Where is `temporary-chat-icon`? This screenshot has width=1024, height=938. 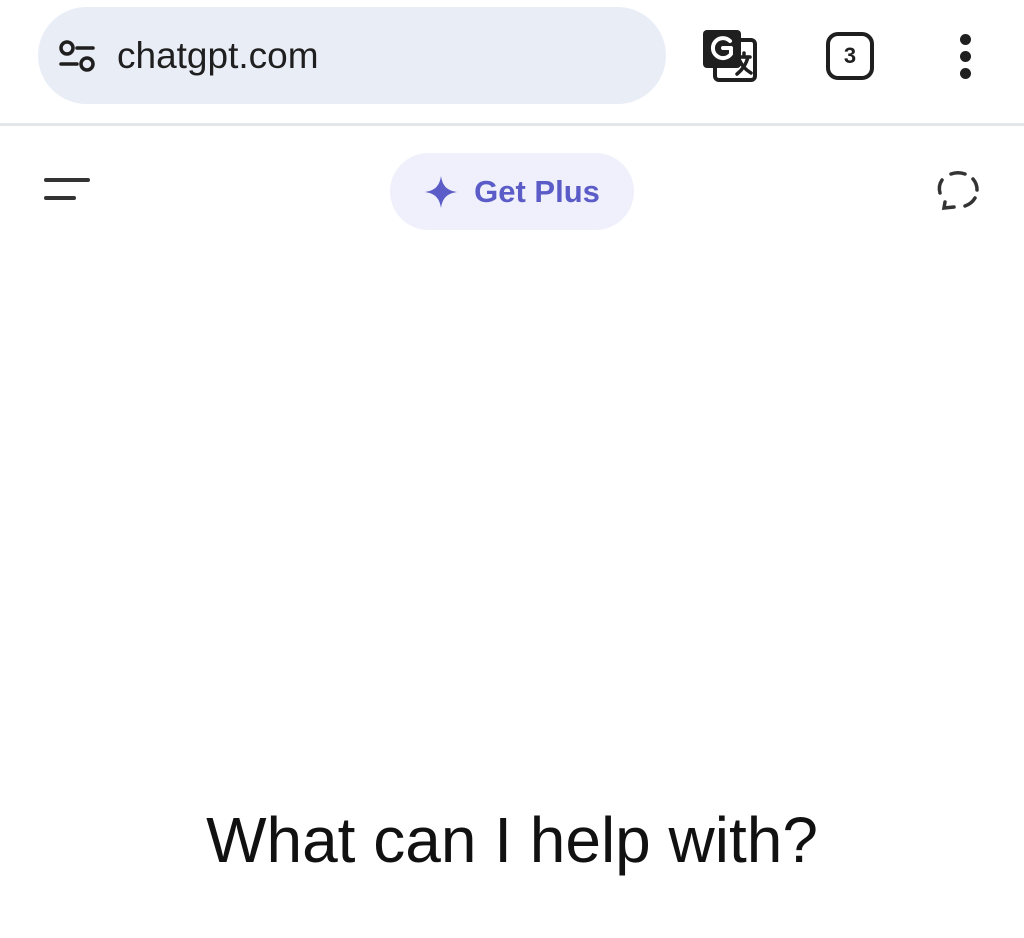 temporary-chat-icon is located at coordinates (958, 192).